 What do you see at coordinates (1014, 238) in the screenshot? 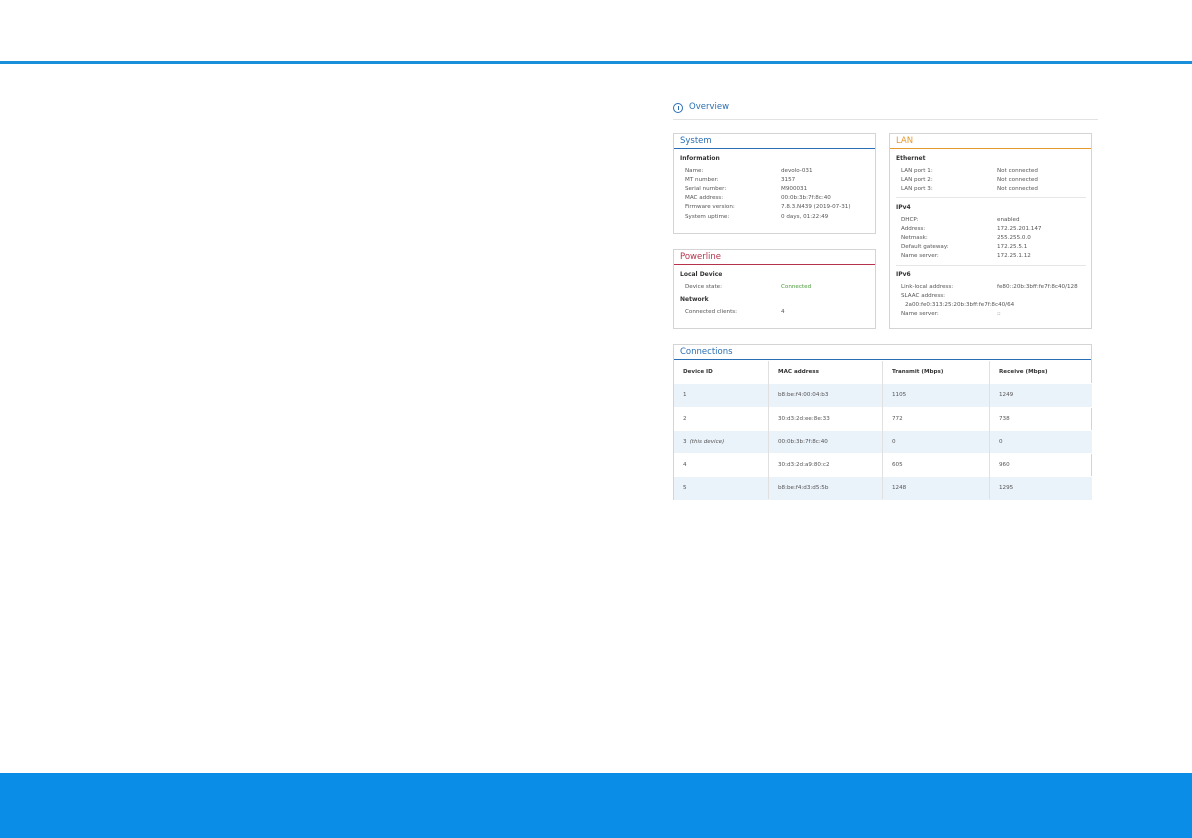
I see `ipv4-value: 255.255.0.0` at bounding box center [1014, 238].